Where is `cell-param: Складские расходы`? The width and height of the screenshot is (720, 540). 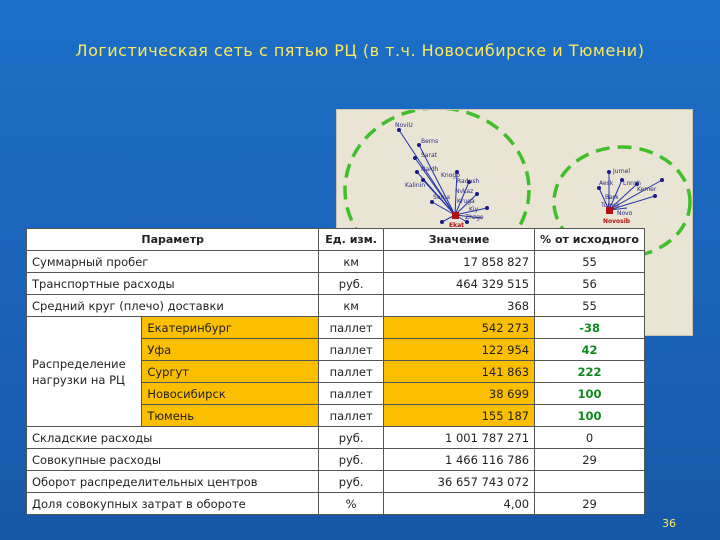 cell-param: Складские расходы is located at coordinates (172, 437).